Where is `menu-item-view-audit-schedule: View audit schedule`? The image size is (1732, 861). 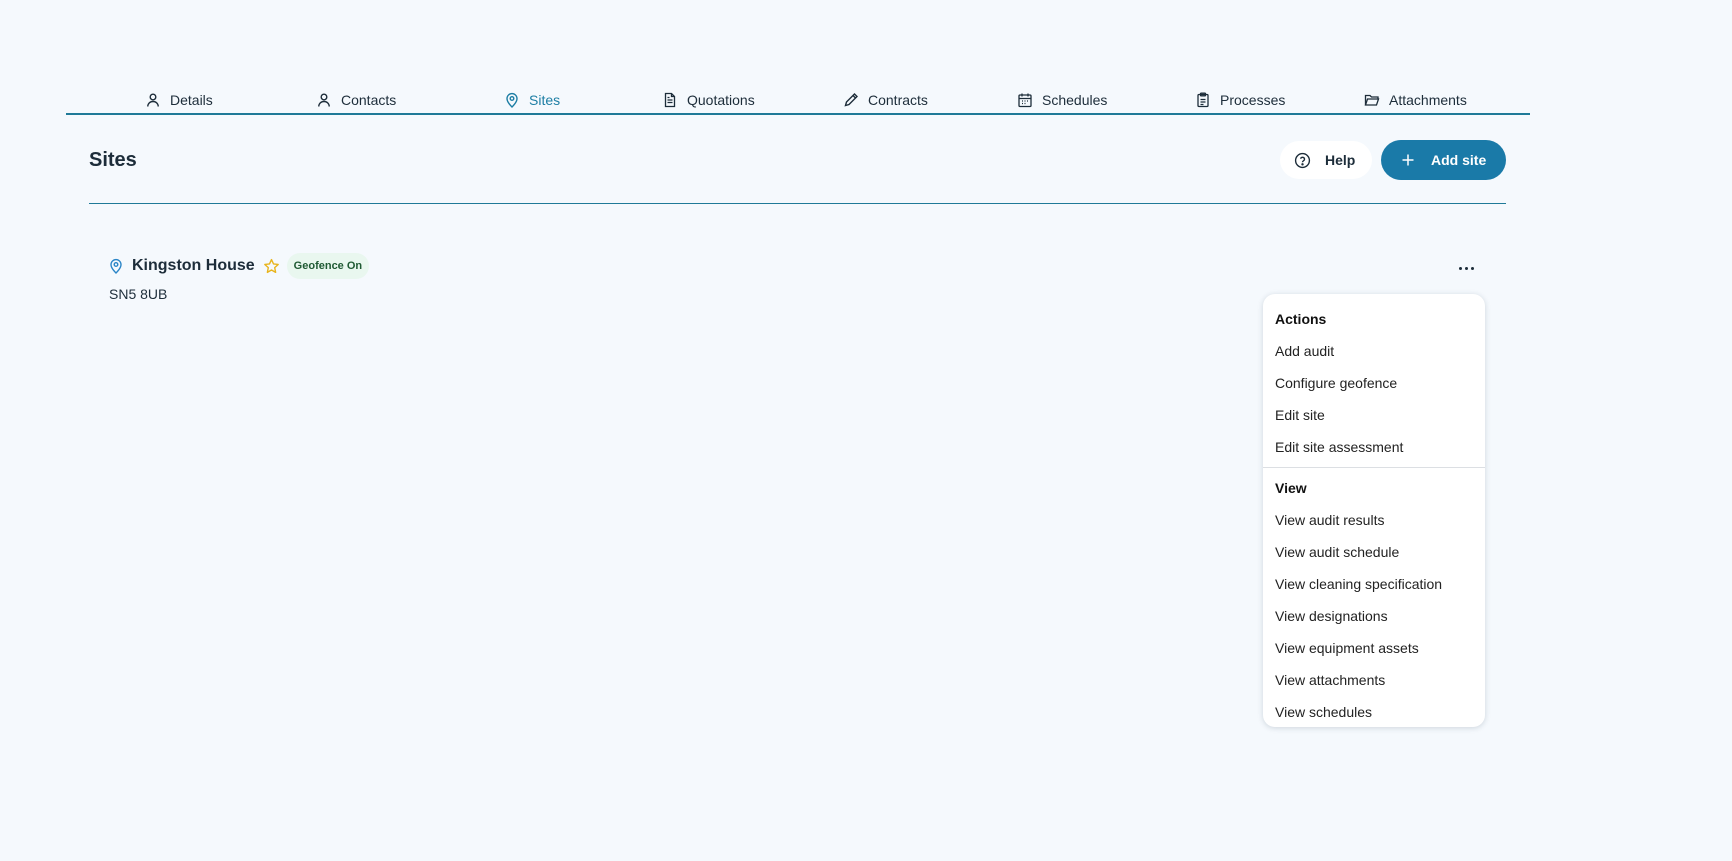 menu-item-view-audit-schedule: View audit schedule is located at coordinates (1374, 552).